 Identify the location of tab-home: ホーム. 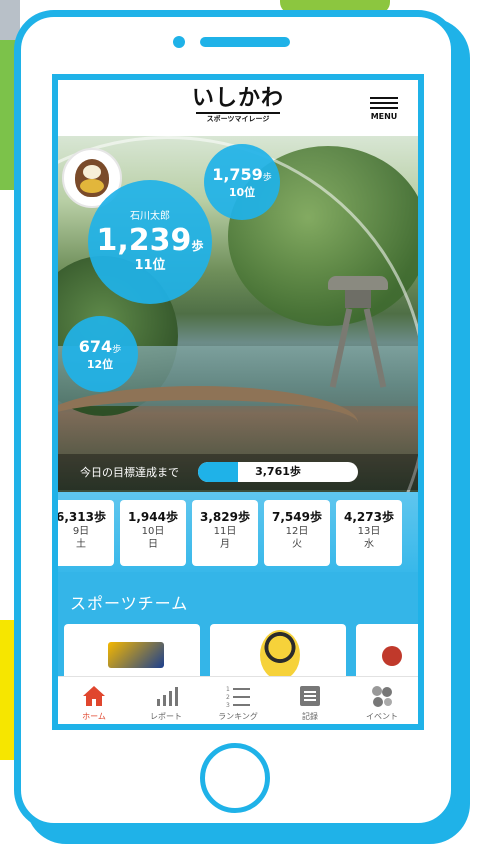
(94, 702).